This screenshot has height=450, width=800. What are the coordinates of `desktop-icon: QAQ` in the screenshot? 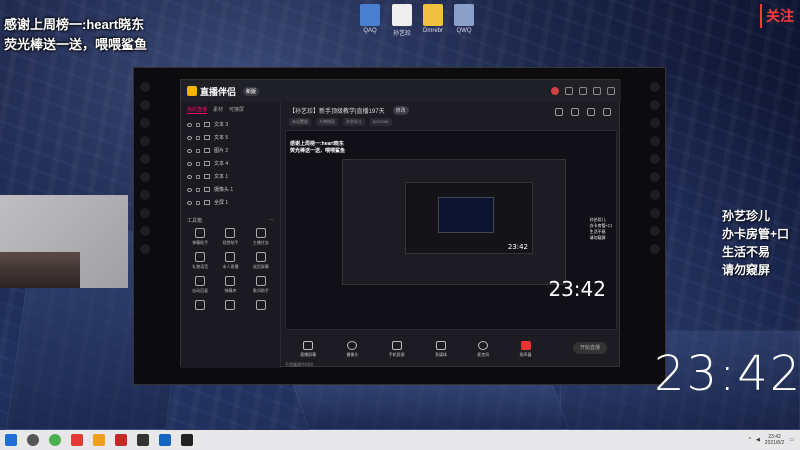 It's located at (370, 19).